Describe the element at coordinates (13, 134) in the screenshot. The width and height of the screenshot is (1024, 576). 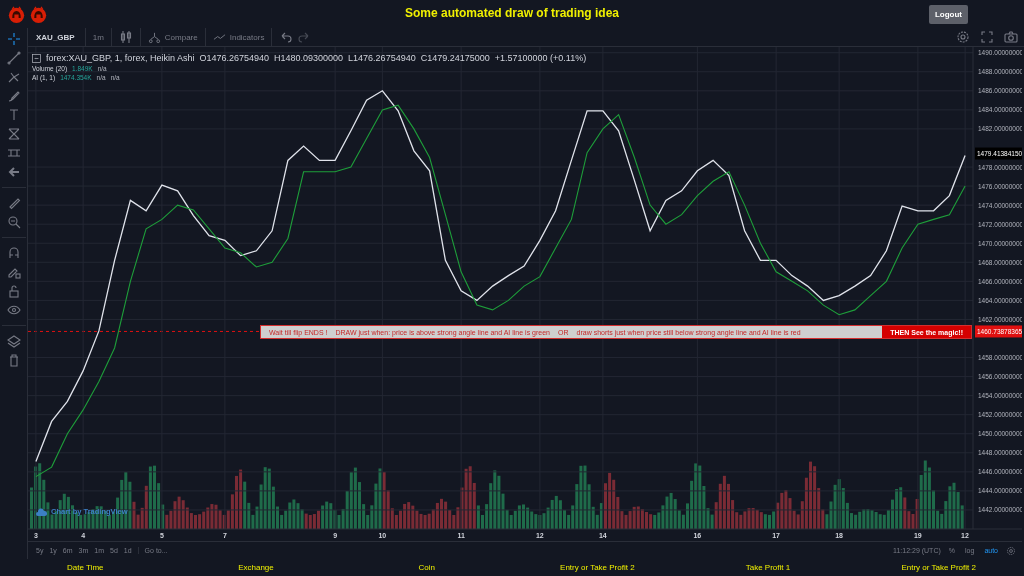
I see `pattern-icon` at that location.